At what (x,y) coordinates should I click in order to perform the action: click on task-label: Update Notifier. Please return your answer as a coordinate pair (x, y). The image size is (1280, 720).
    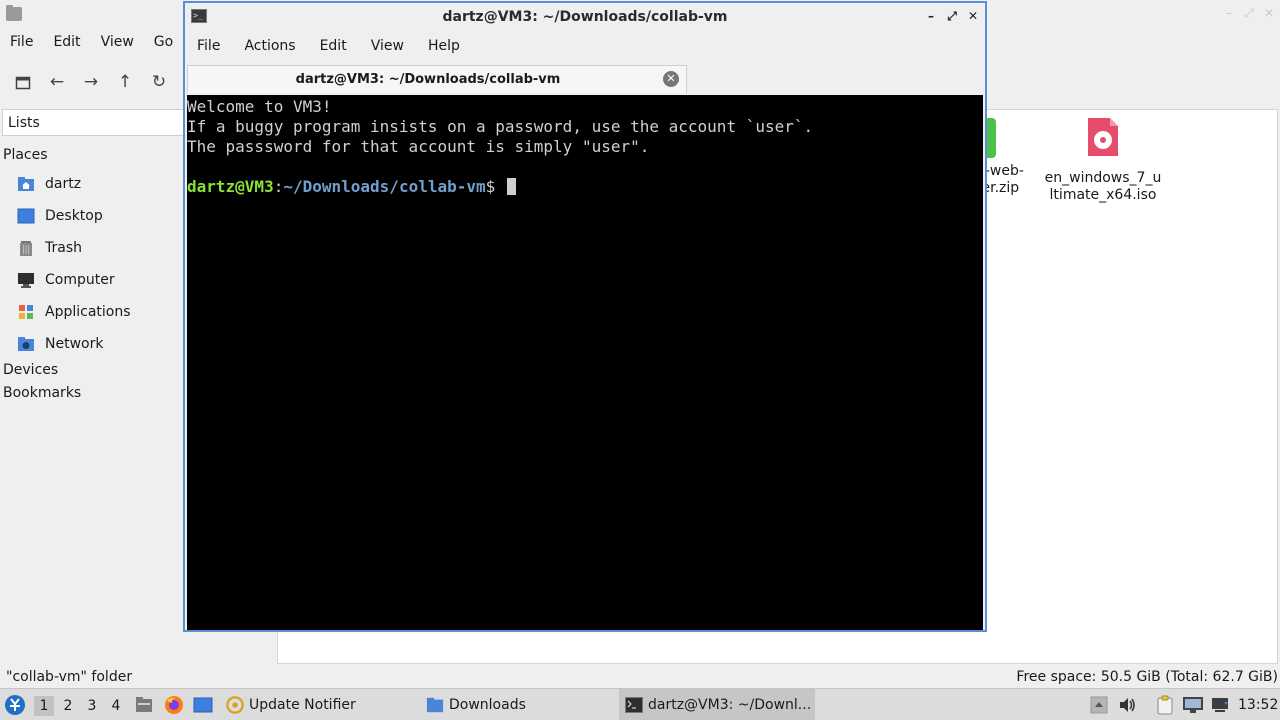
    Looking at the image, I should click on (302, 705).